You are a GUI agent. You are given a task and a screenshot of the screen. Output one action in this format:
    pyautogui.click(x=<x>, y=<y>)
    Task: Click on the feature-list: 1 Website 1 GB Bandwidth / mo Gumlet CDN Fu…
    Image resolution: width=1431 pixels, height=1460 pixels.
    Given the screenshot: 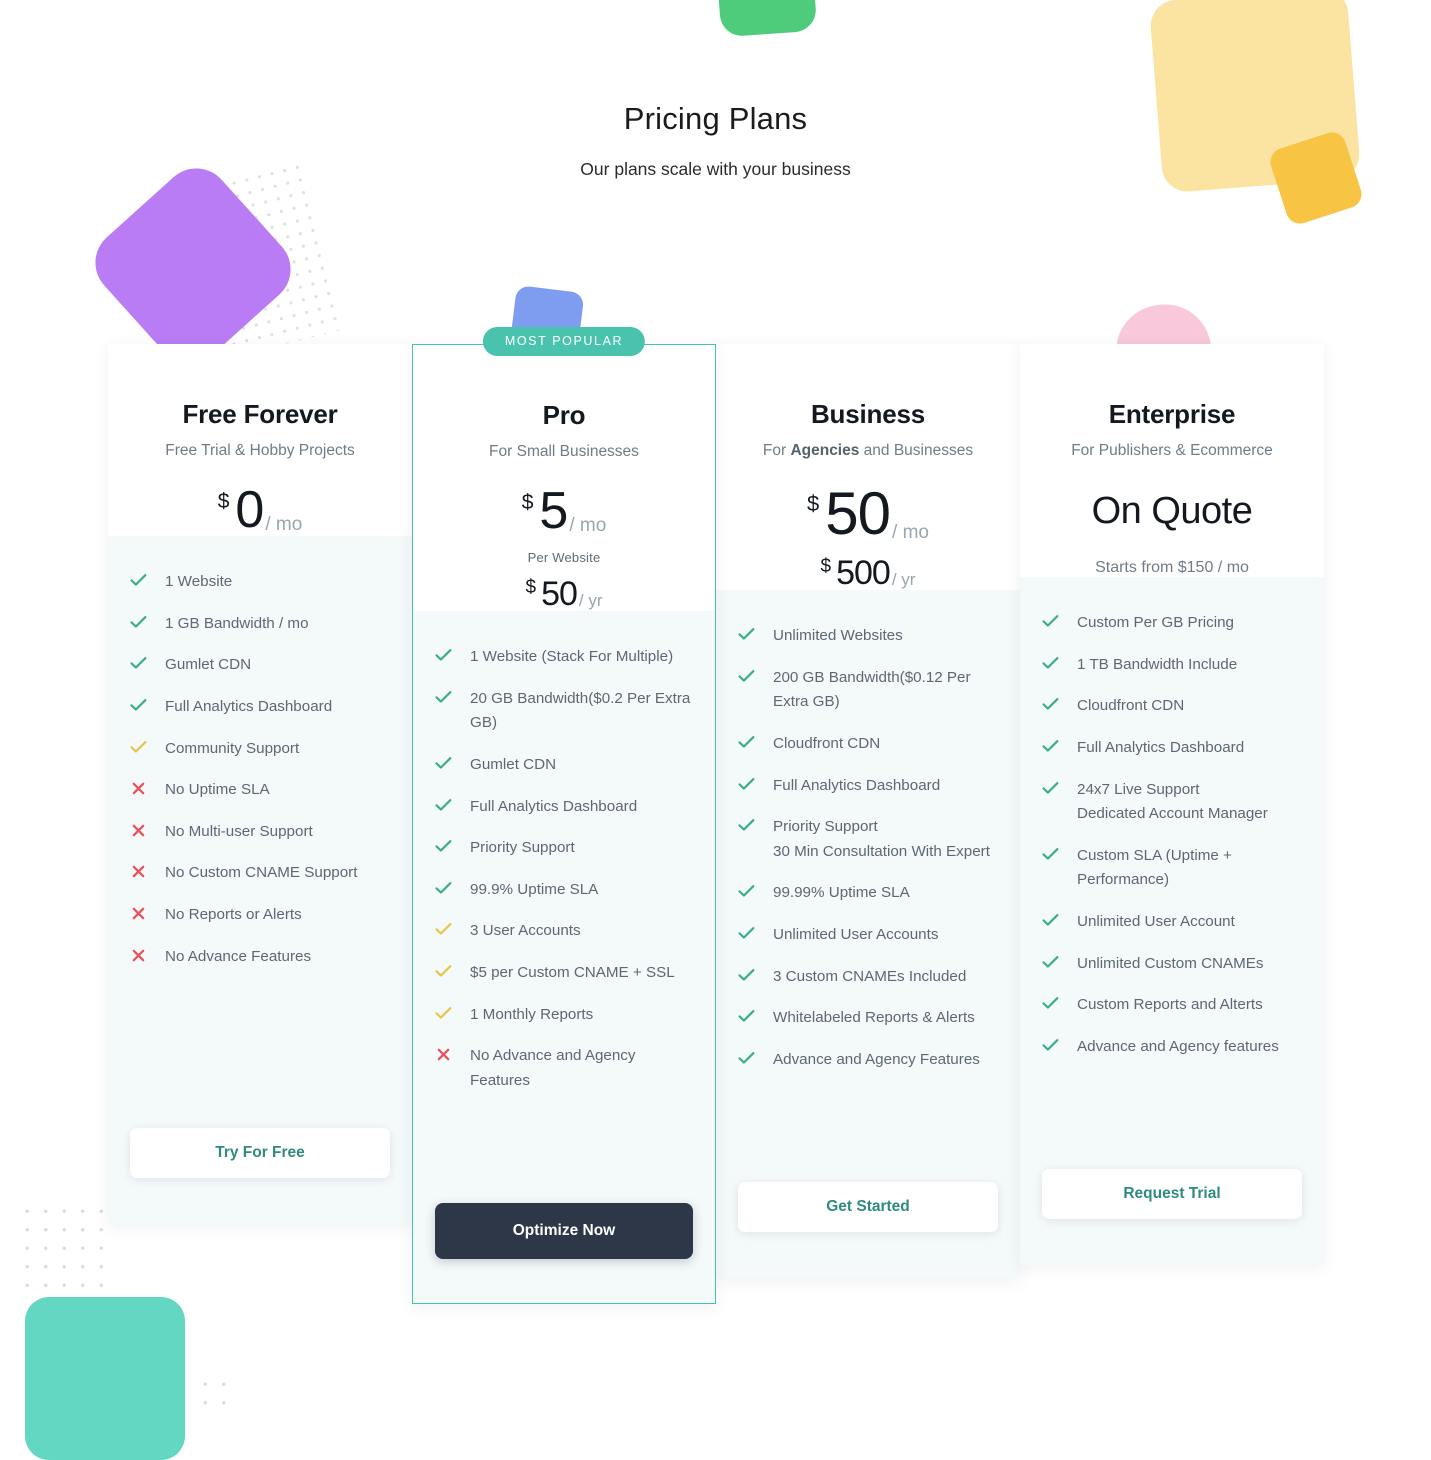 What is the action you would take?
    pyautogui.click(x=260, y=778)
    